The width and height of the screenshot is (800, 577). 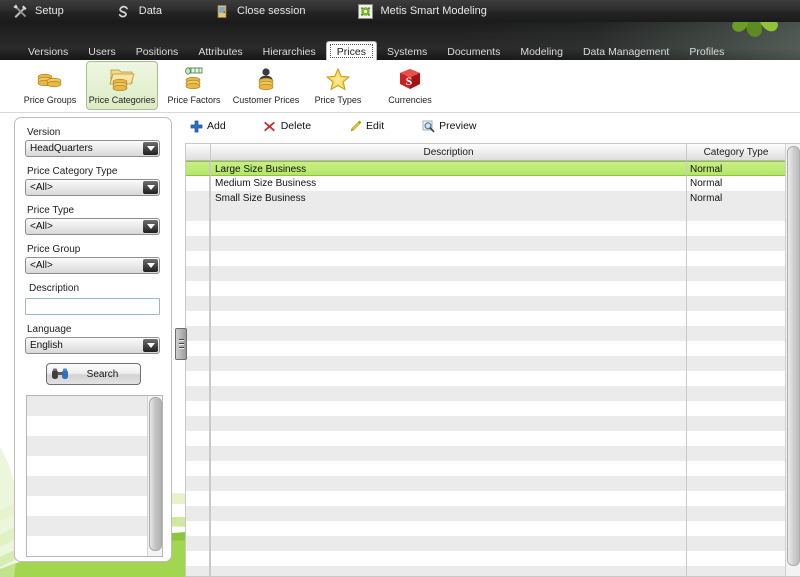 I want to click on results-scrollbar, so click(x=154, y=476).